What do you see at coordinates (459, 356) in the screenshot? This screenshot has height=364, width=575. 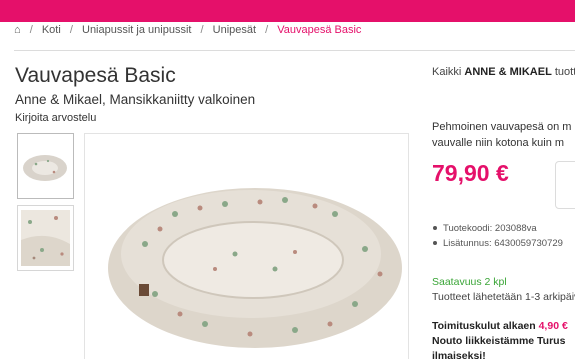 I see `free-line: ilmaiseksi!` at bounding box center [459, 356].